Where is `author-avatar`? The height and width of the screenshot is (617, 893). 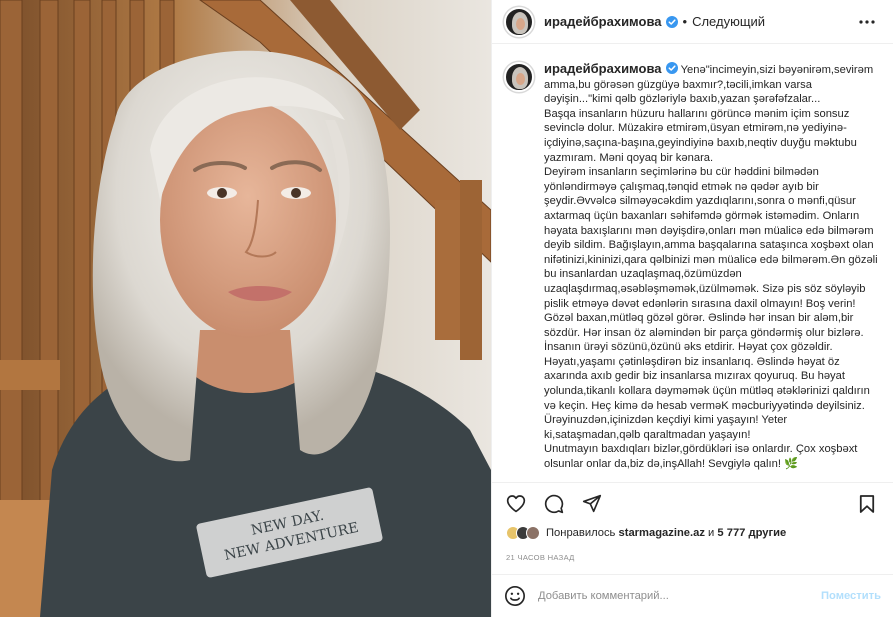 author-avatar is located at coordinates (519, 21).